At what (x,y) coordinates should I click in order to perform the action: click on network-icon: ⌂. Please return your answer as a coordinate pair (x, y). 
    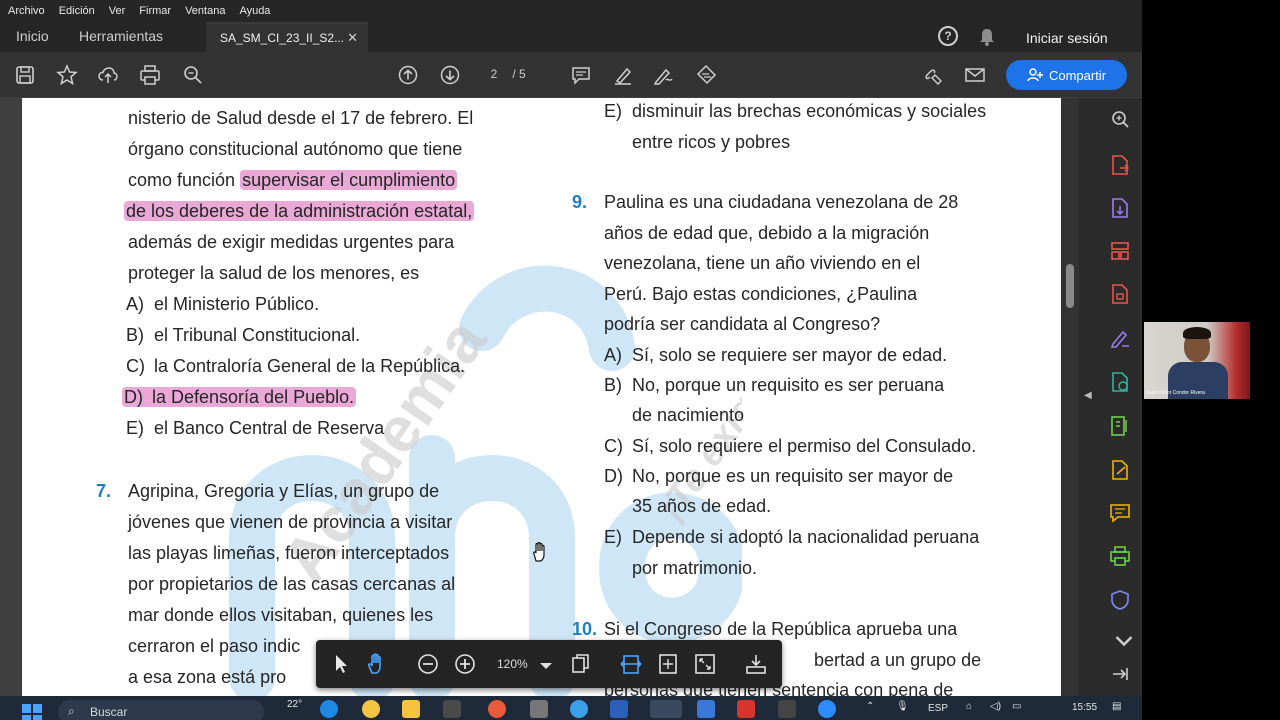
    Looking at the image, I should click on (969, 706).